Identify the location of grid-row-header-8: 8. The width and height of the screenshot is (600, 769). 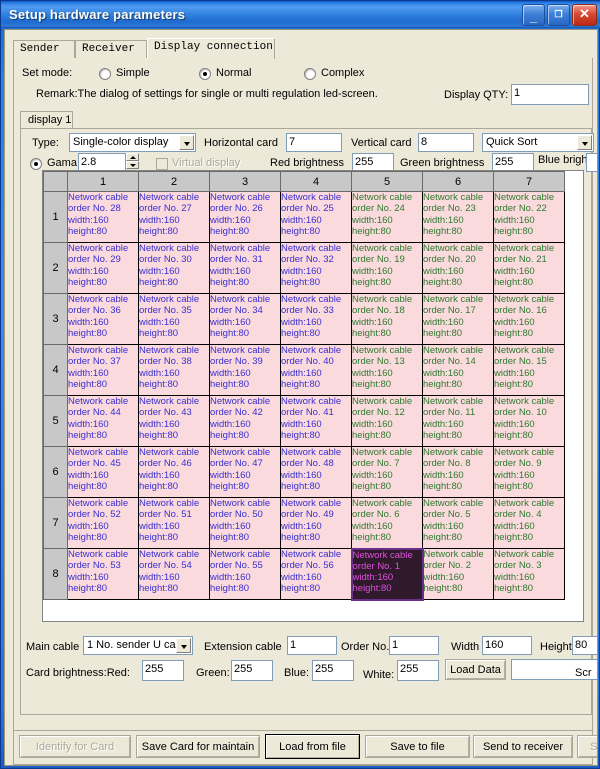
(55, 574).